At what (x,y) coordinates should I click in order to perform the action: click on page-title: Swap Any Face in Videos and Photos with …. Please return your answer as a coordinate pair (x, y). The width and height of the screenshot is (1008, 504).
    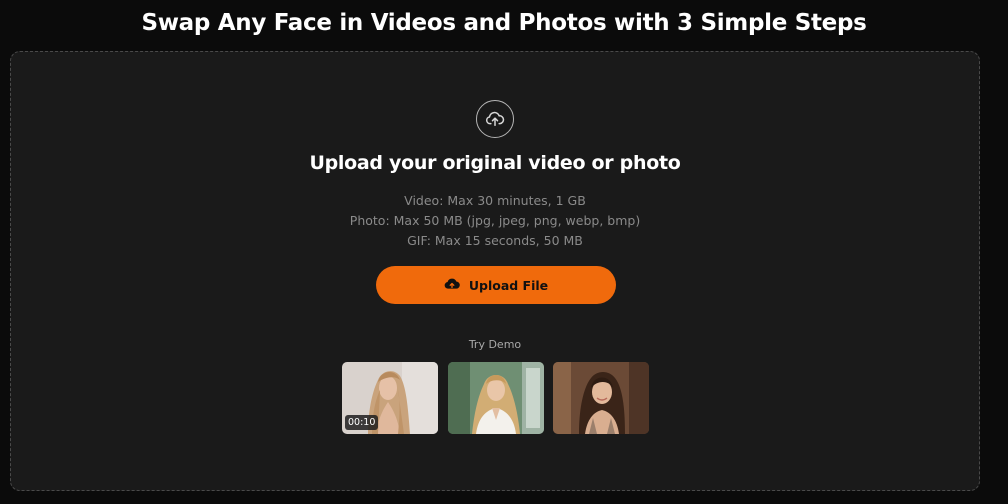
    Looking at the image, I should click on (504, 23).